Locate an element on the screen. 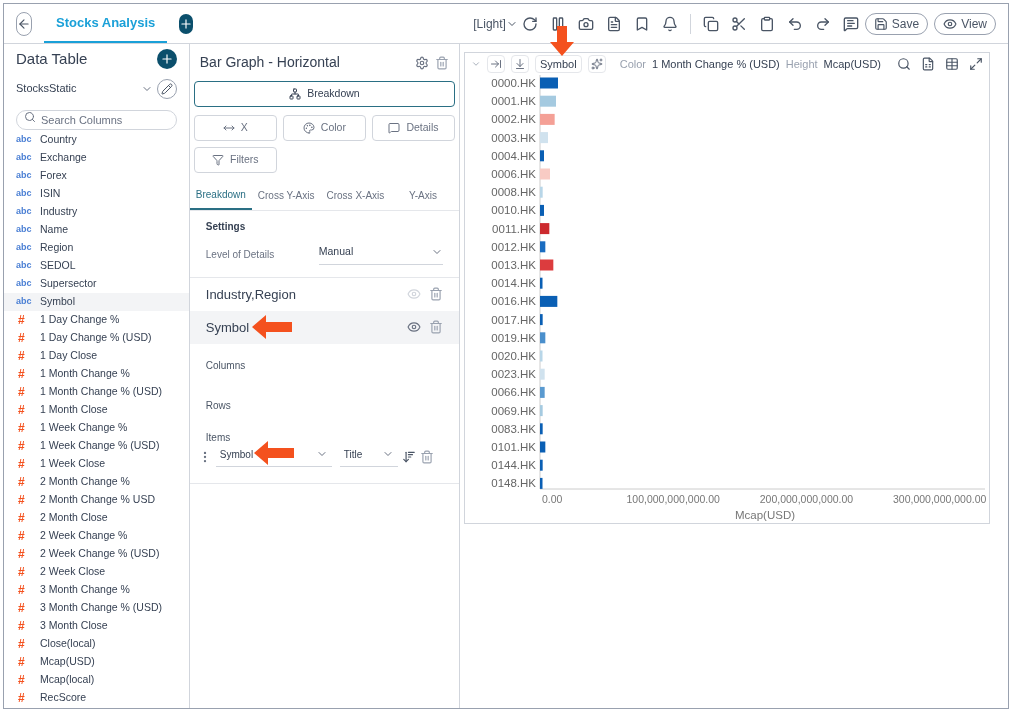 The height and width of the screenshot is (714, 1012). column-item: # 1 Week Close is located at coordinates (96, 463).